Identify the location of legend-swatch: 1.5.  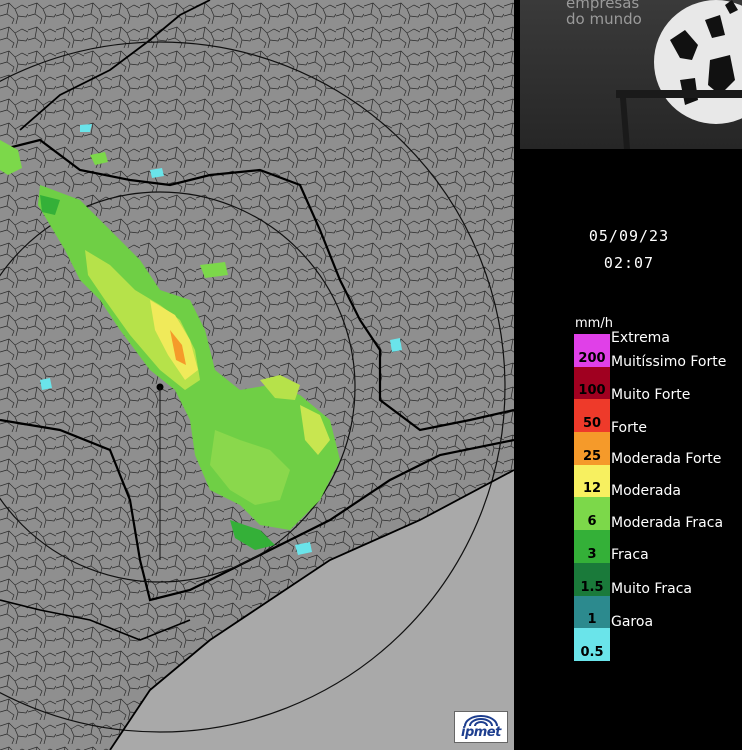
(592, 579).